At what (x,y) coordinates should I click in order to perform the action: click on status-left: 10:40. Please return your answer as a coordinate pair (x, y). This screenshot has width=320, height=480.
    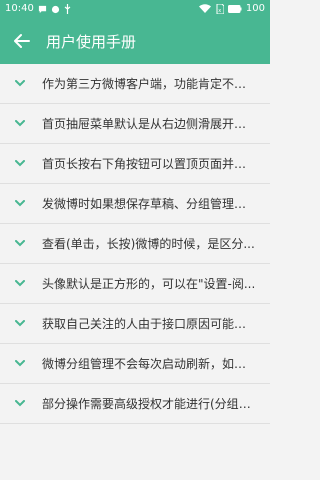
    Looking at the image, I should click on (38, 9).